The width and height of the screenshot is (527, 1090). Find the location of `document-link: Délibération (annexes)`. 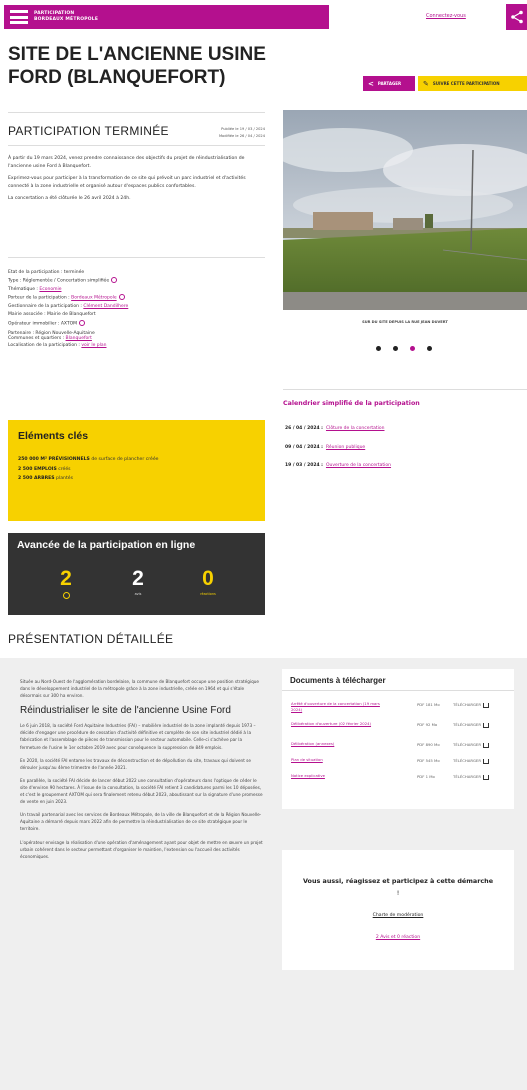

document-link: Délibération (annexes) is located at coordinates (338, 744).